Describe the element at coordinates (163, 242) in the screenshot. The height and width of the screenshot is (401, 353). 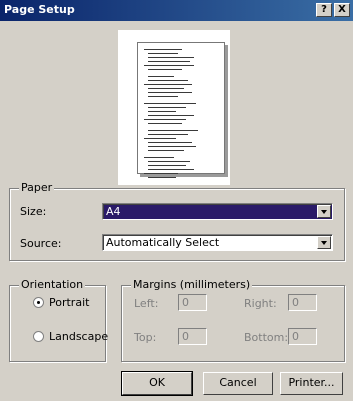
I see `source-value: Automatically Select` at that location.